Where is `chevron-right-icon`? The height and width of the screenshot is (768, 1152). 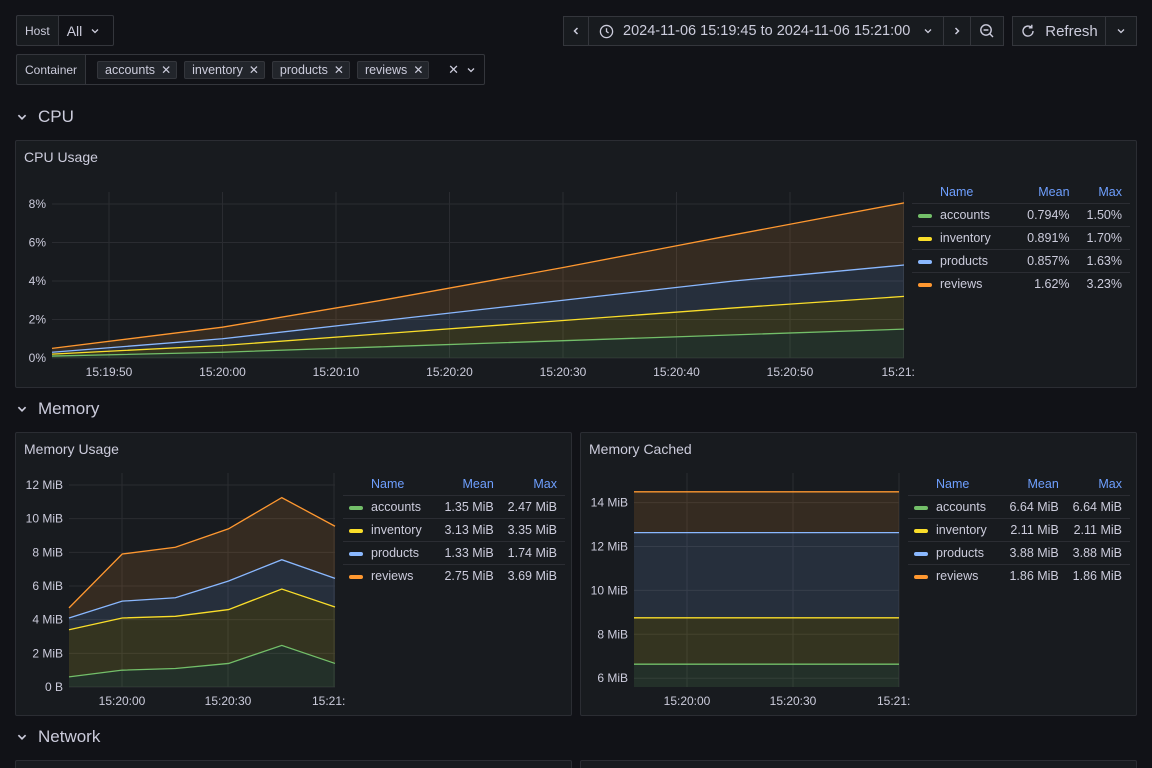
chevron-right-icon is located at coordinates (957, 31).